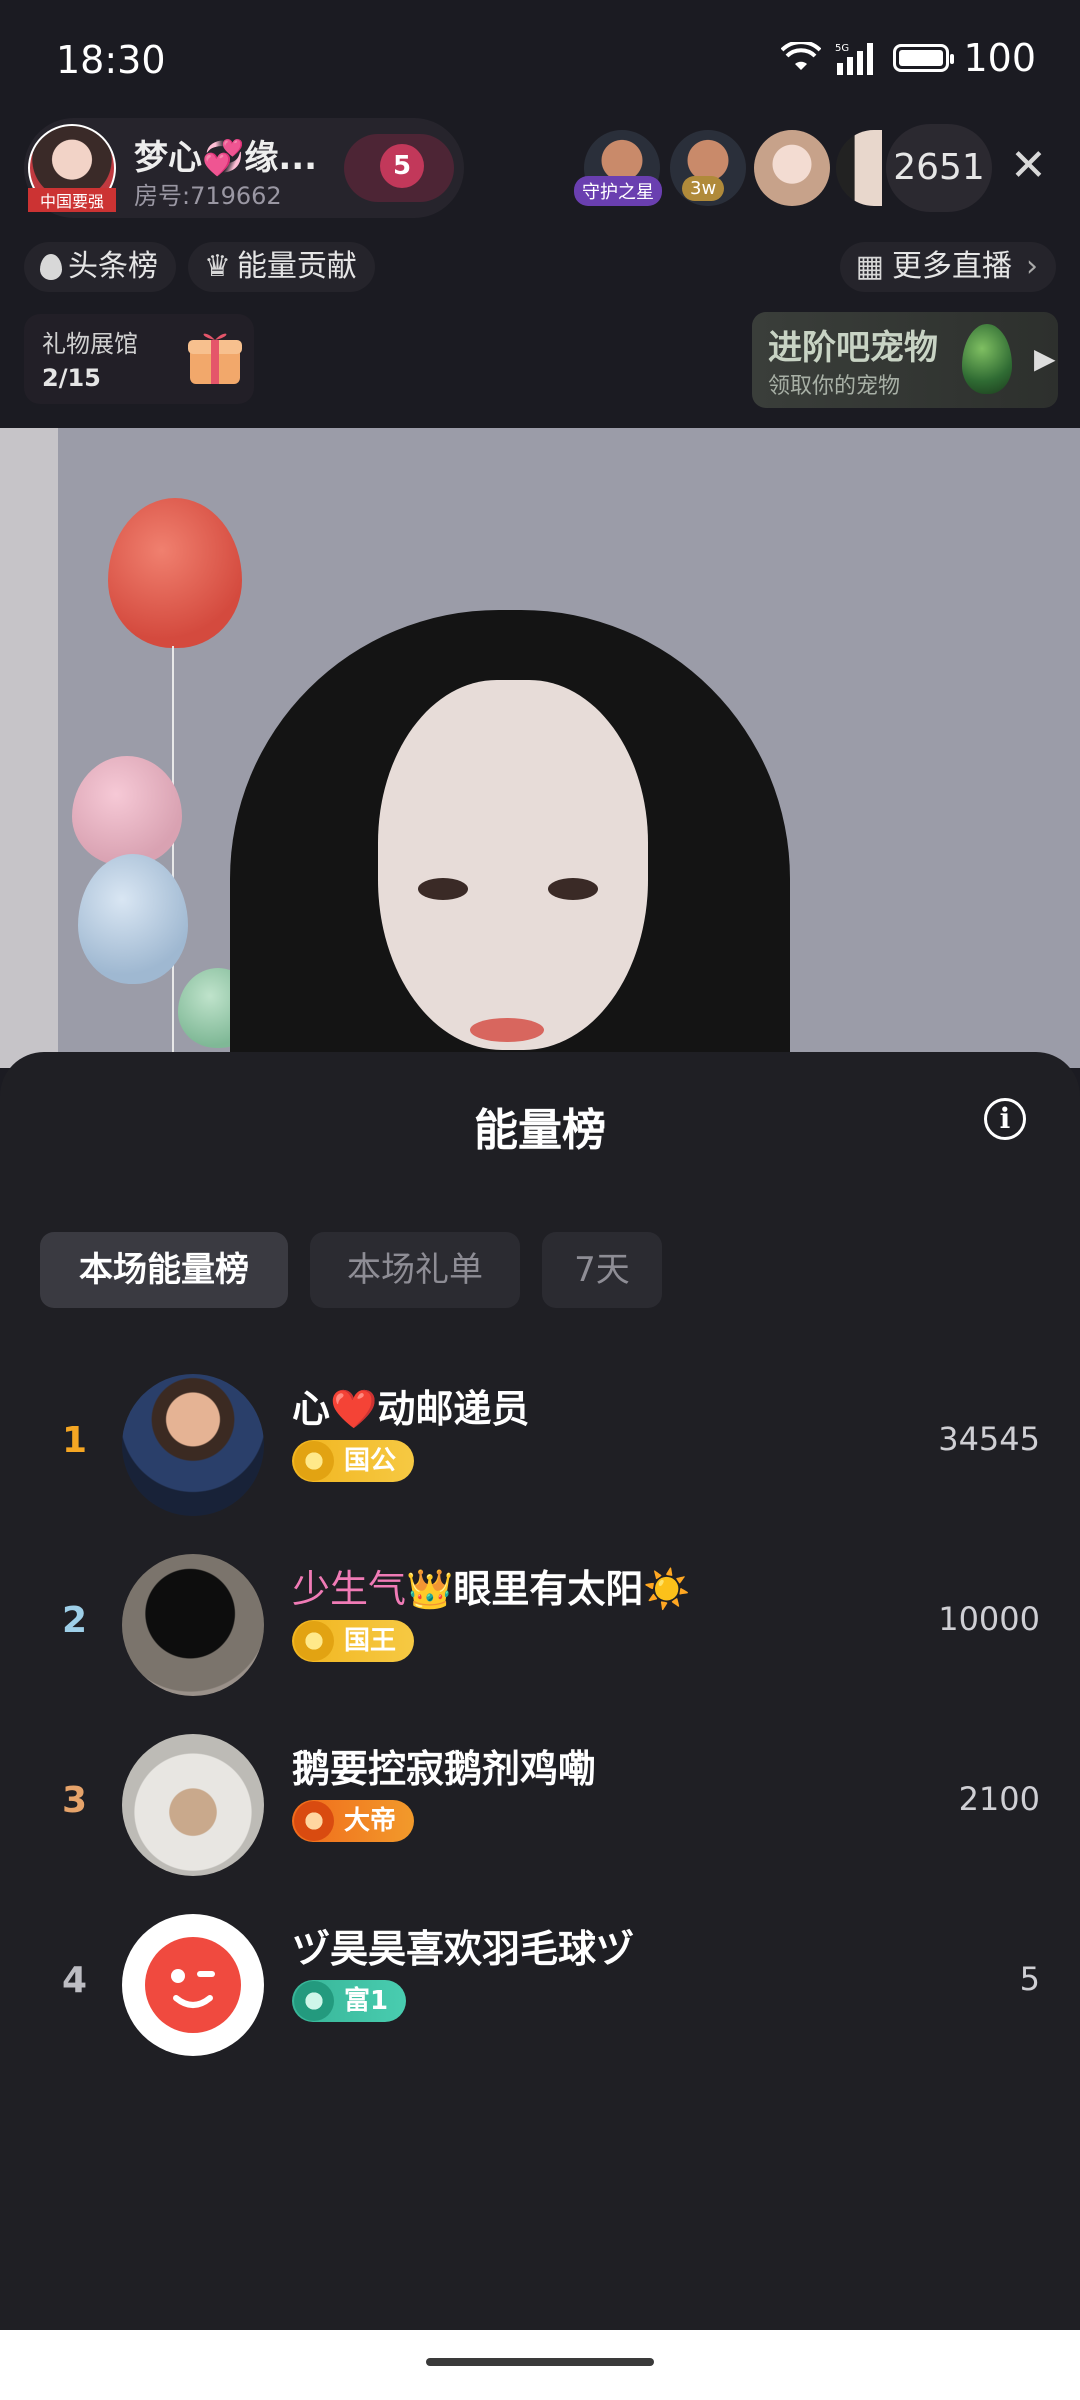 This screenshot has width=1080, height=2400. I want to click on energy-score: 10000, so click(989, 1619).